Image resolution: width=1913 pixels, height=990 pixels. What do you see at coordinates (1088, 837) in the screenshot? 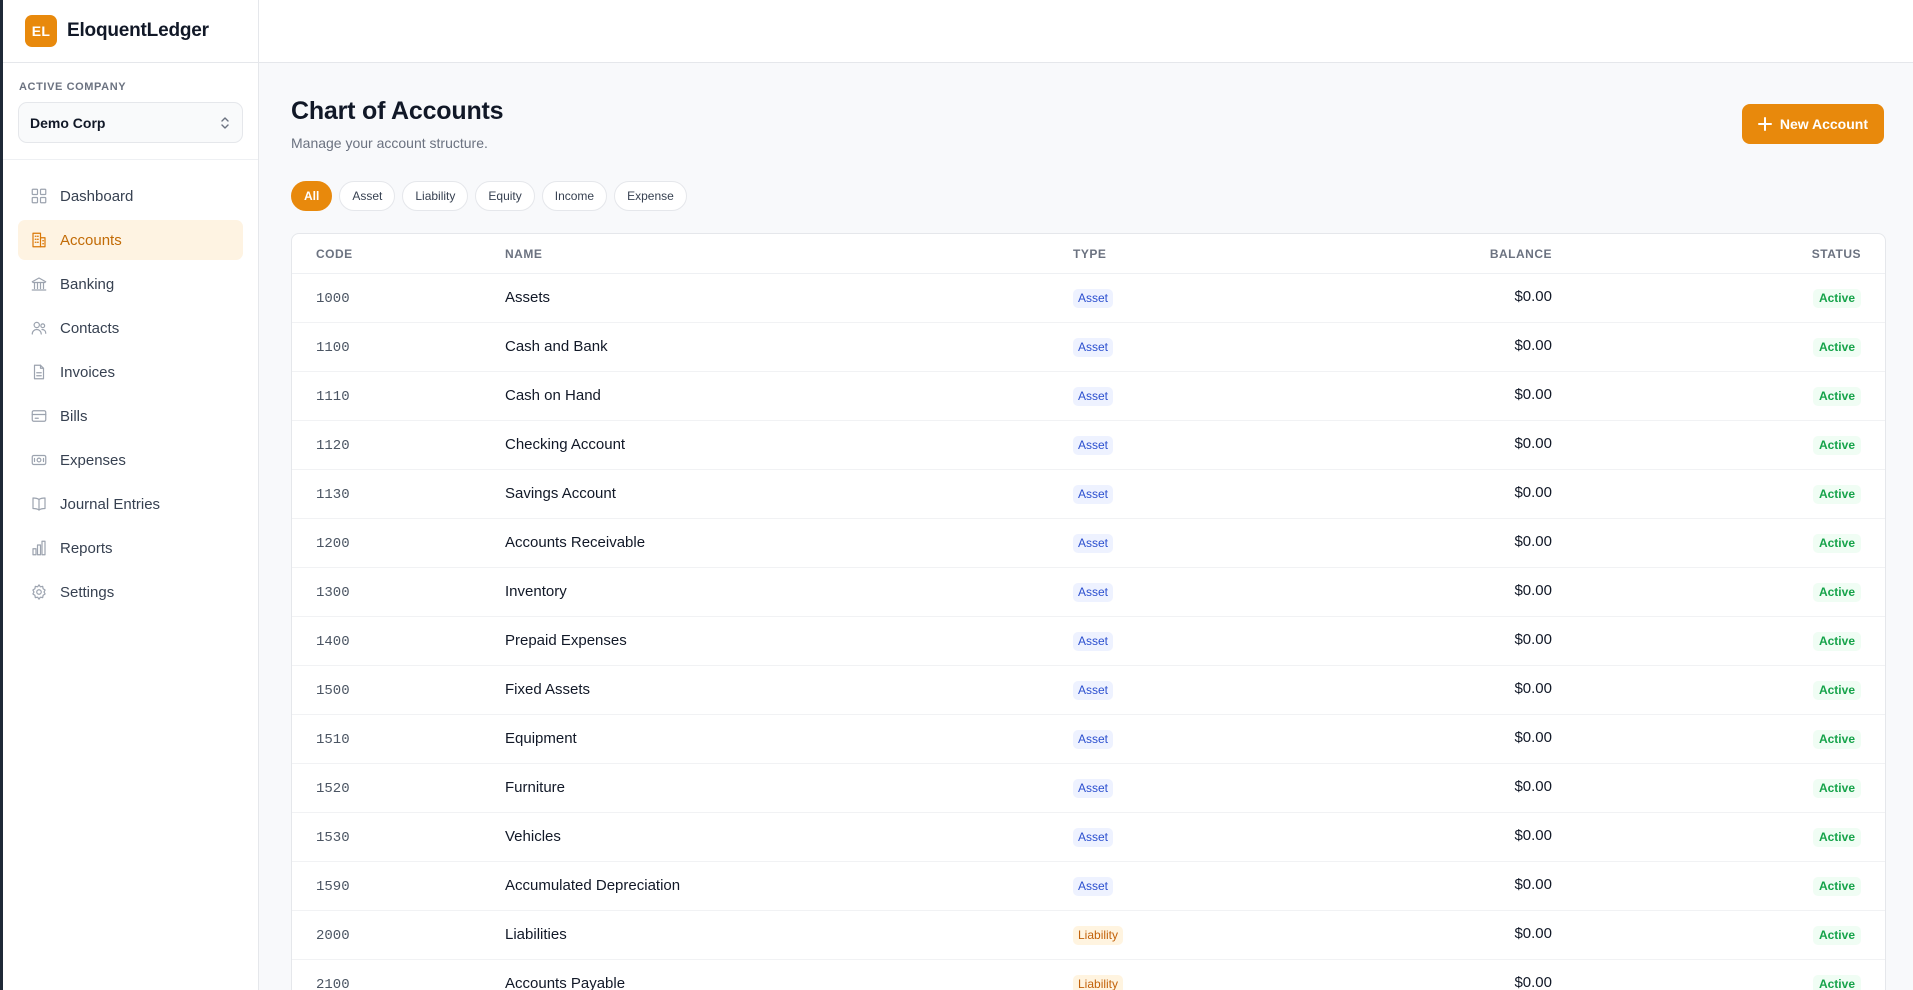
I see `table-row: 1530 Vehicles Asset $0.00 Active` at bounding box center [1088, 837].